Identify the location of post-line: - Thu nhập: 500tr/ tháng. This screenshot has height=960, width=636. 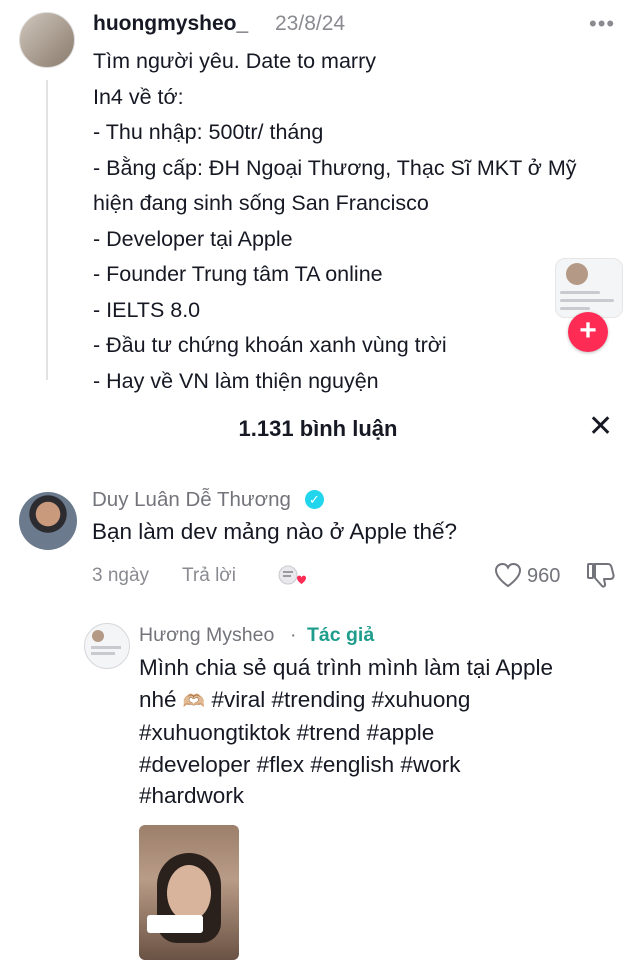
(208, 132).